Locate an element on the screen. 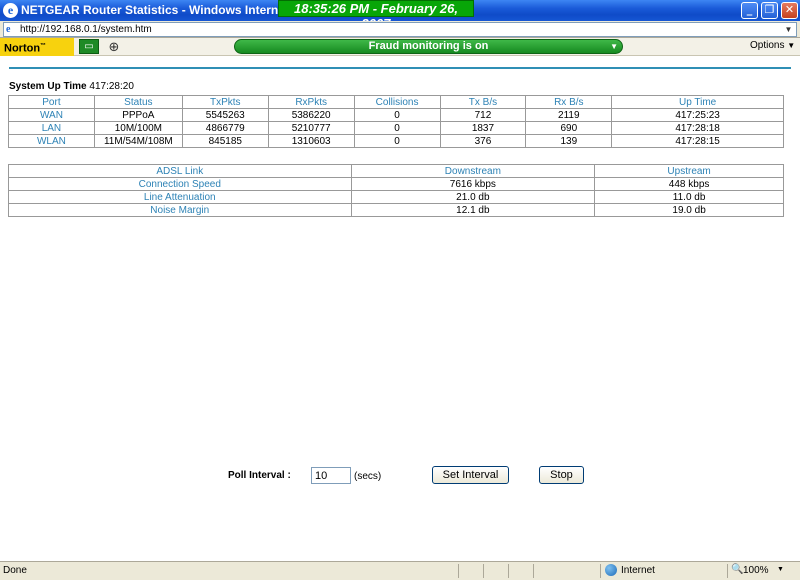 The width and height of the screenshot is (800, 580). ie-icon: e is located at coordinates (10, 10).